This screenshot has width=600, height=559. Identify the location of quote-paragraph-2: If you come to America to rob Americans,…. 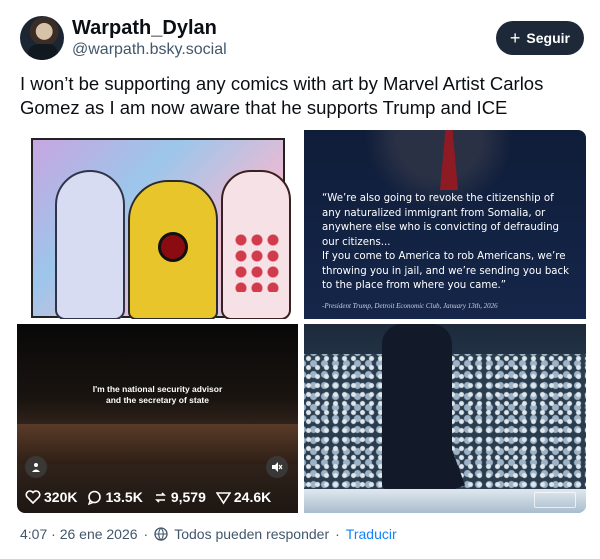
(446, 271).